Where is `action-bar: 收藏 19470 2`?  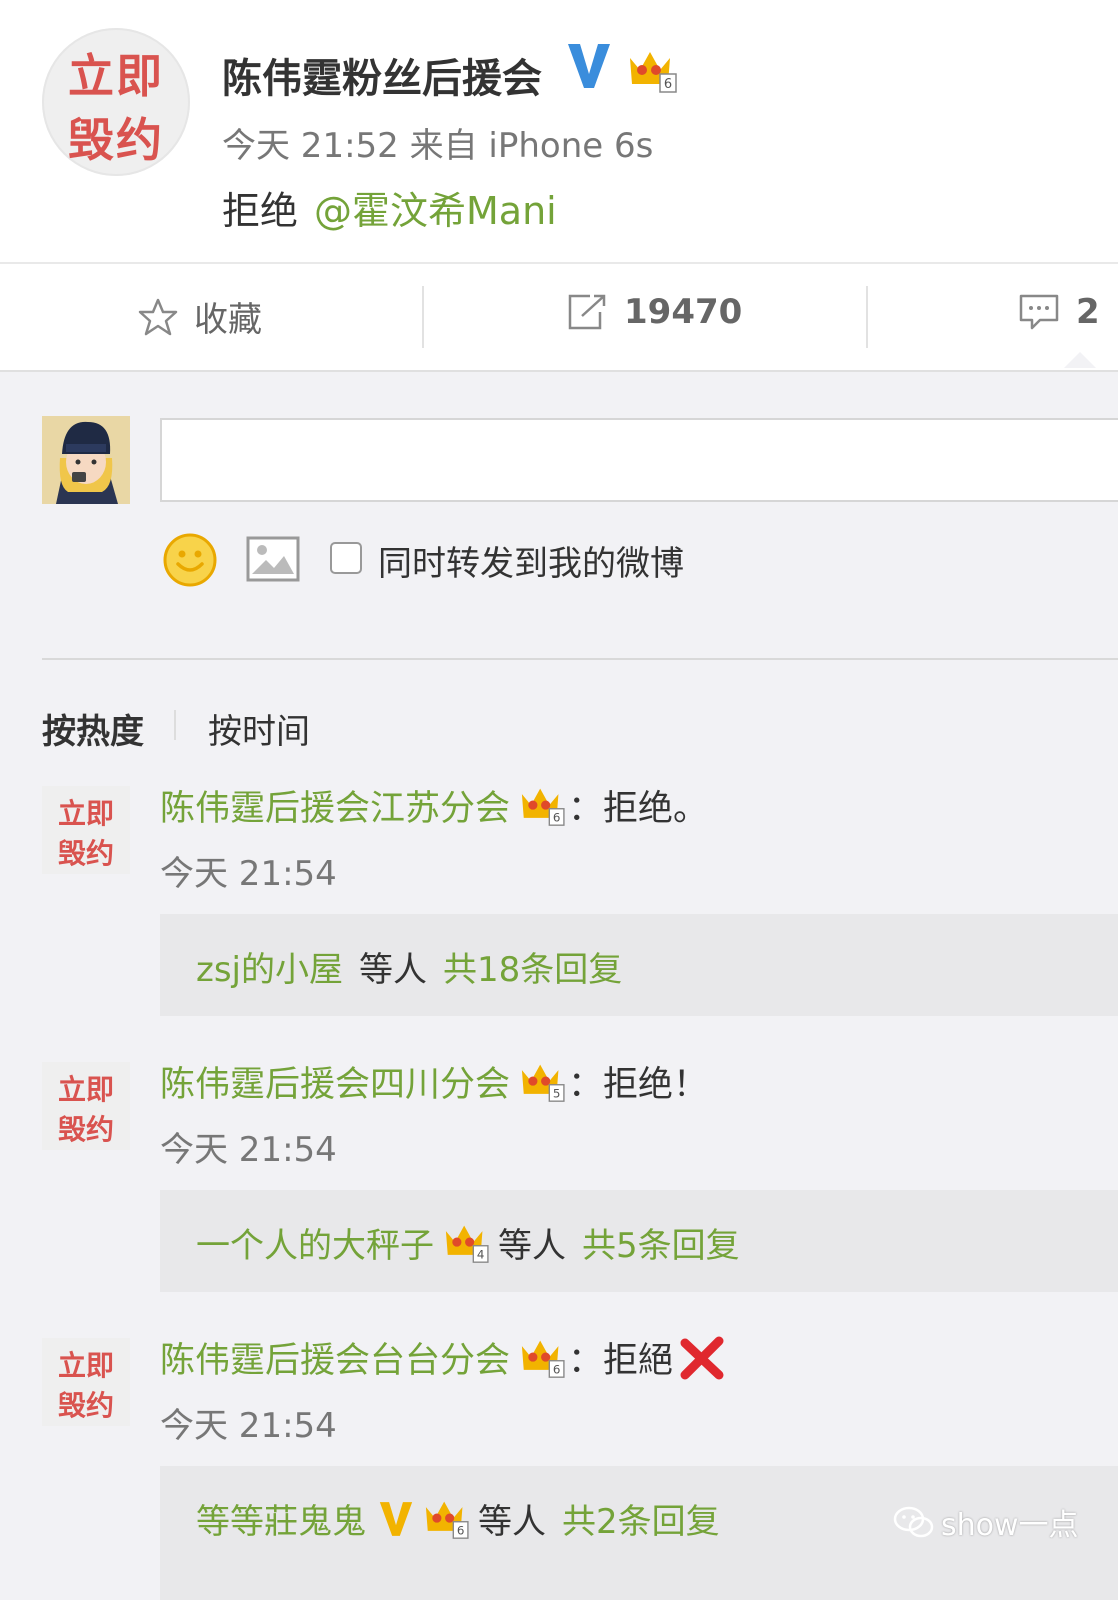
action-bar: 收藏 19470 2 is located at coordinates (559, 317).